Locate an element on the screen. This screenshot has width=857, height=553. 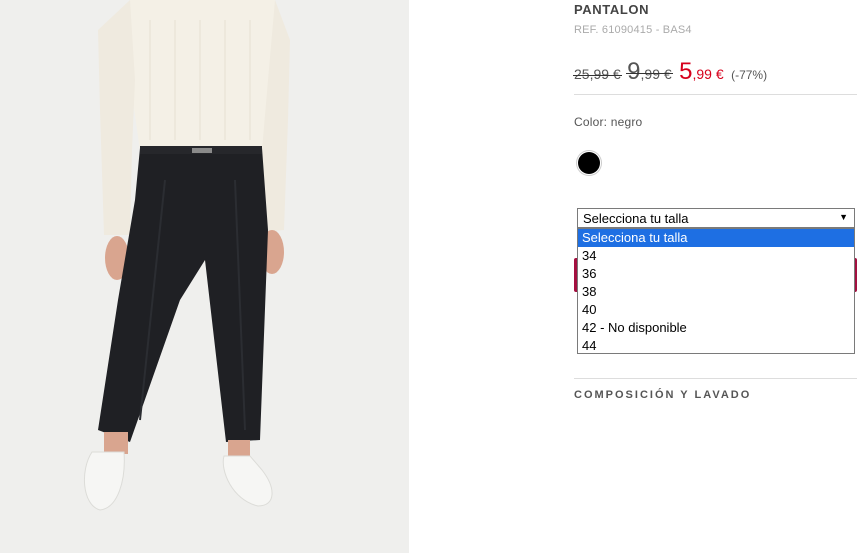
dropdown-arrow-icon: ▼ is located at coordinates (843, 217).